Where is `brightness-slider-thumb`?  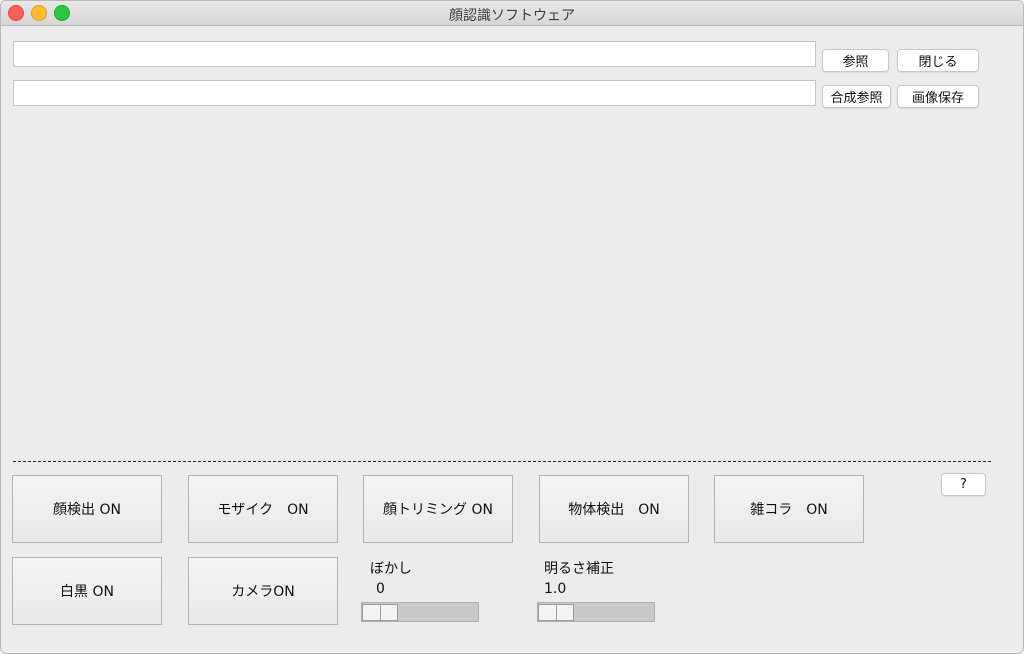
brightness-slider-thumb is located at coordinates (556, 612).